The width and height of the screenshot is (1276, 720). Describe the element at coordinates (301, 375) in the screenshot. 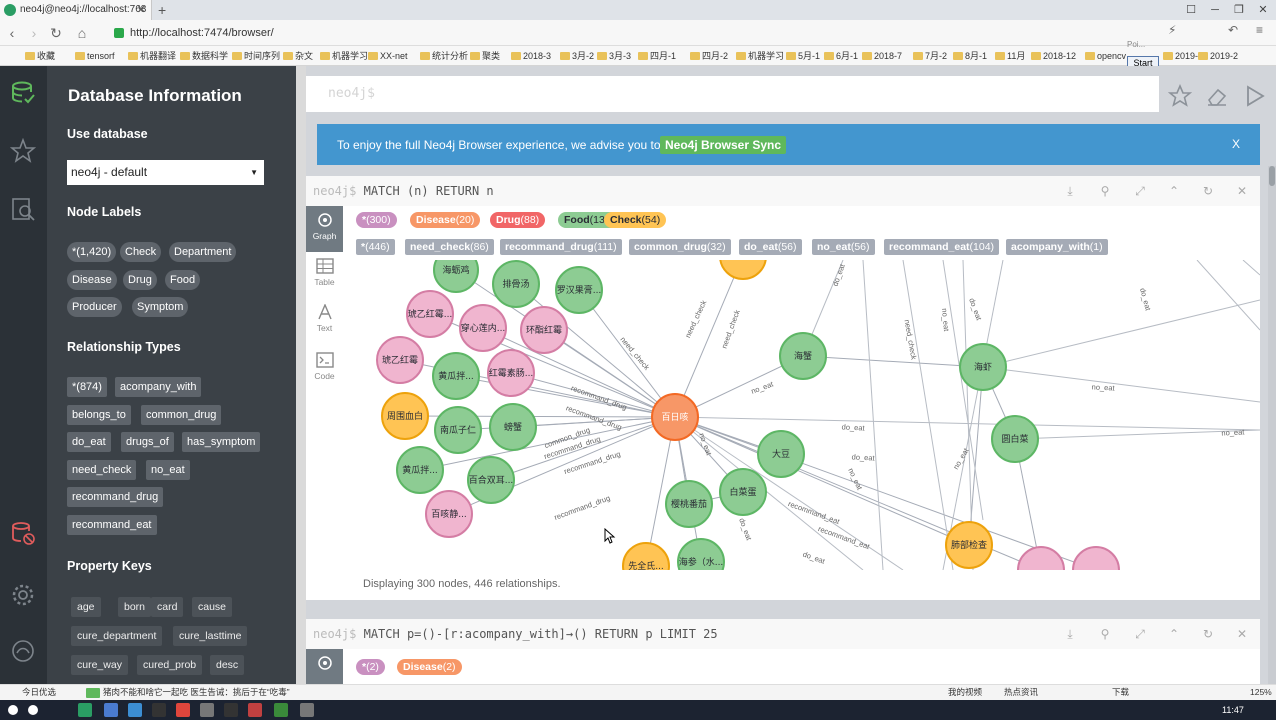

I see `drawer-scrollbar` at that location.